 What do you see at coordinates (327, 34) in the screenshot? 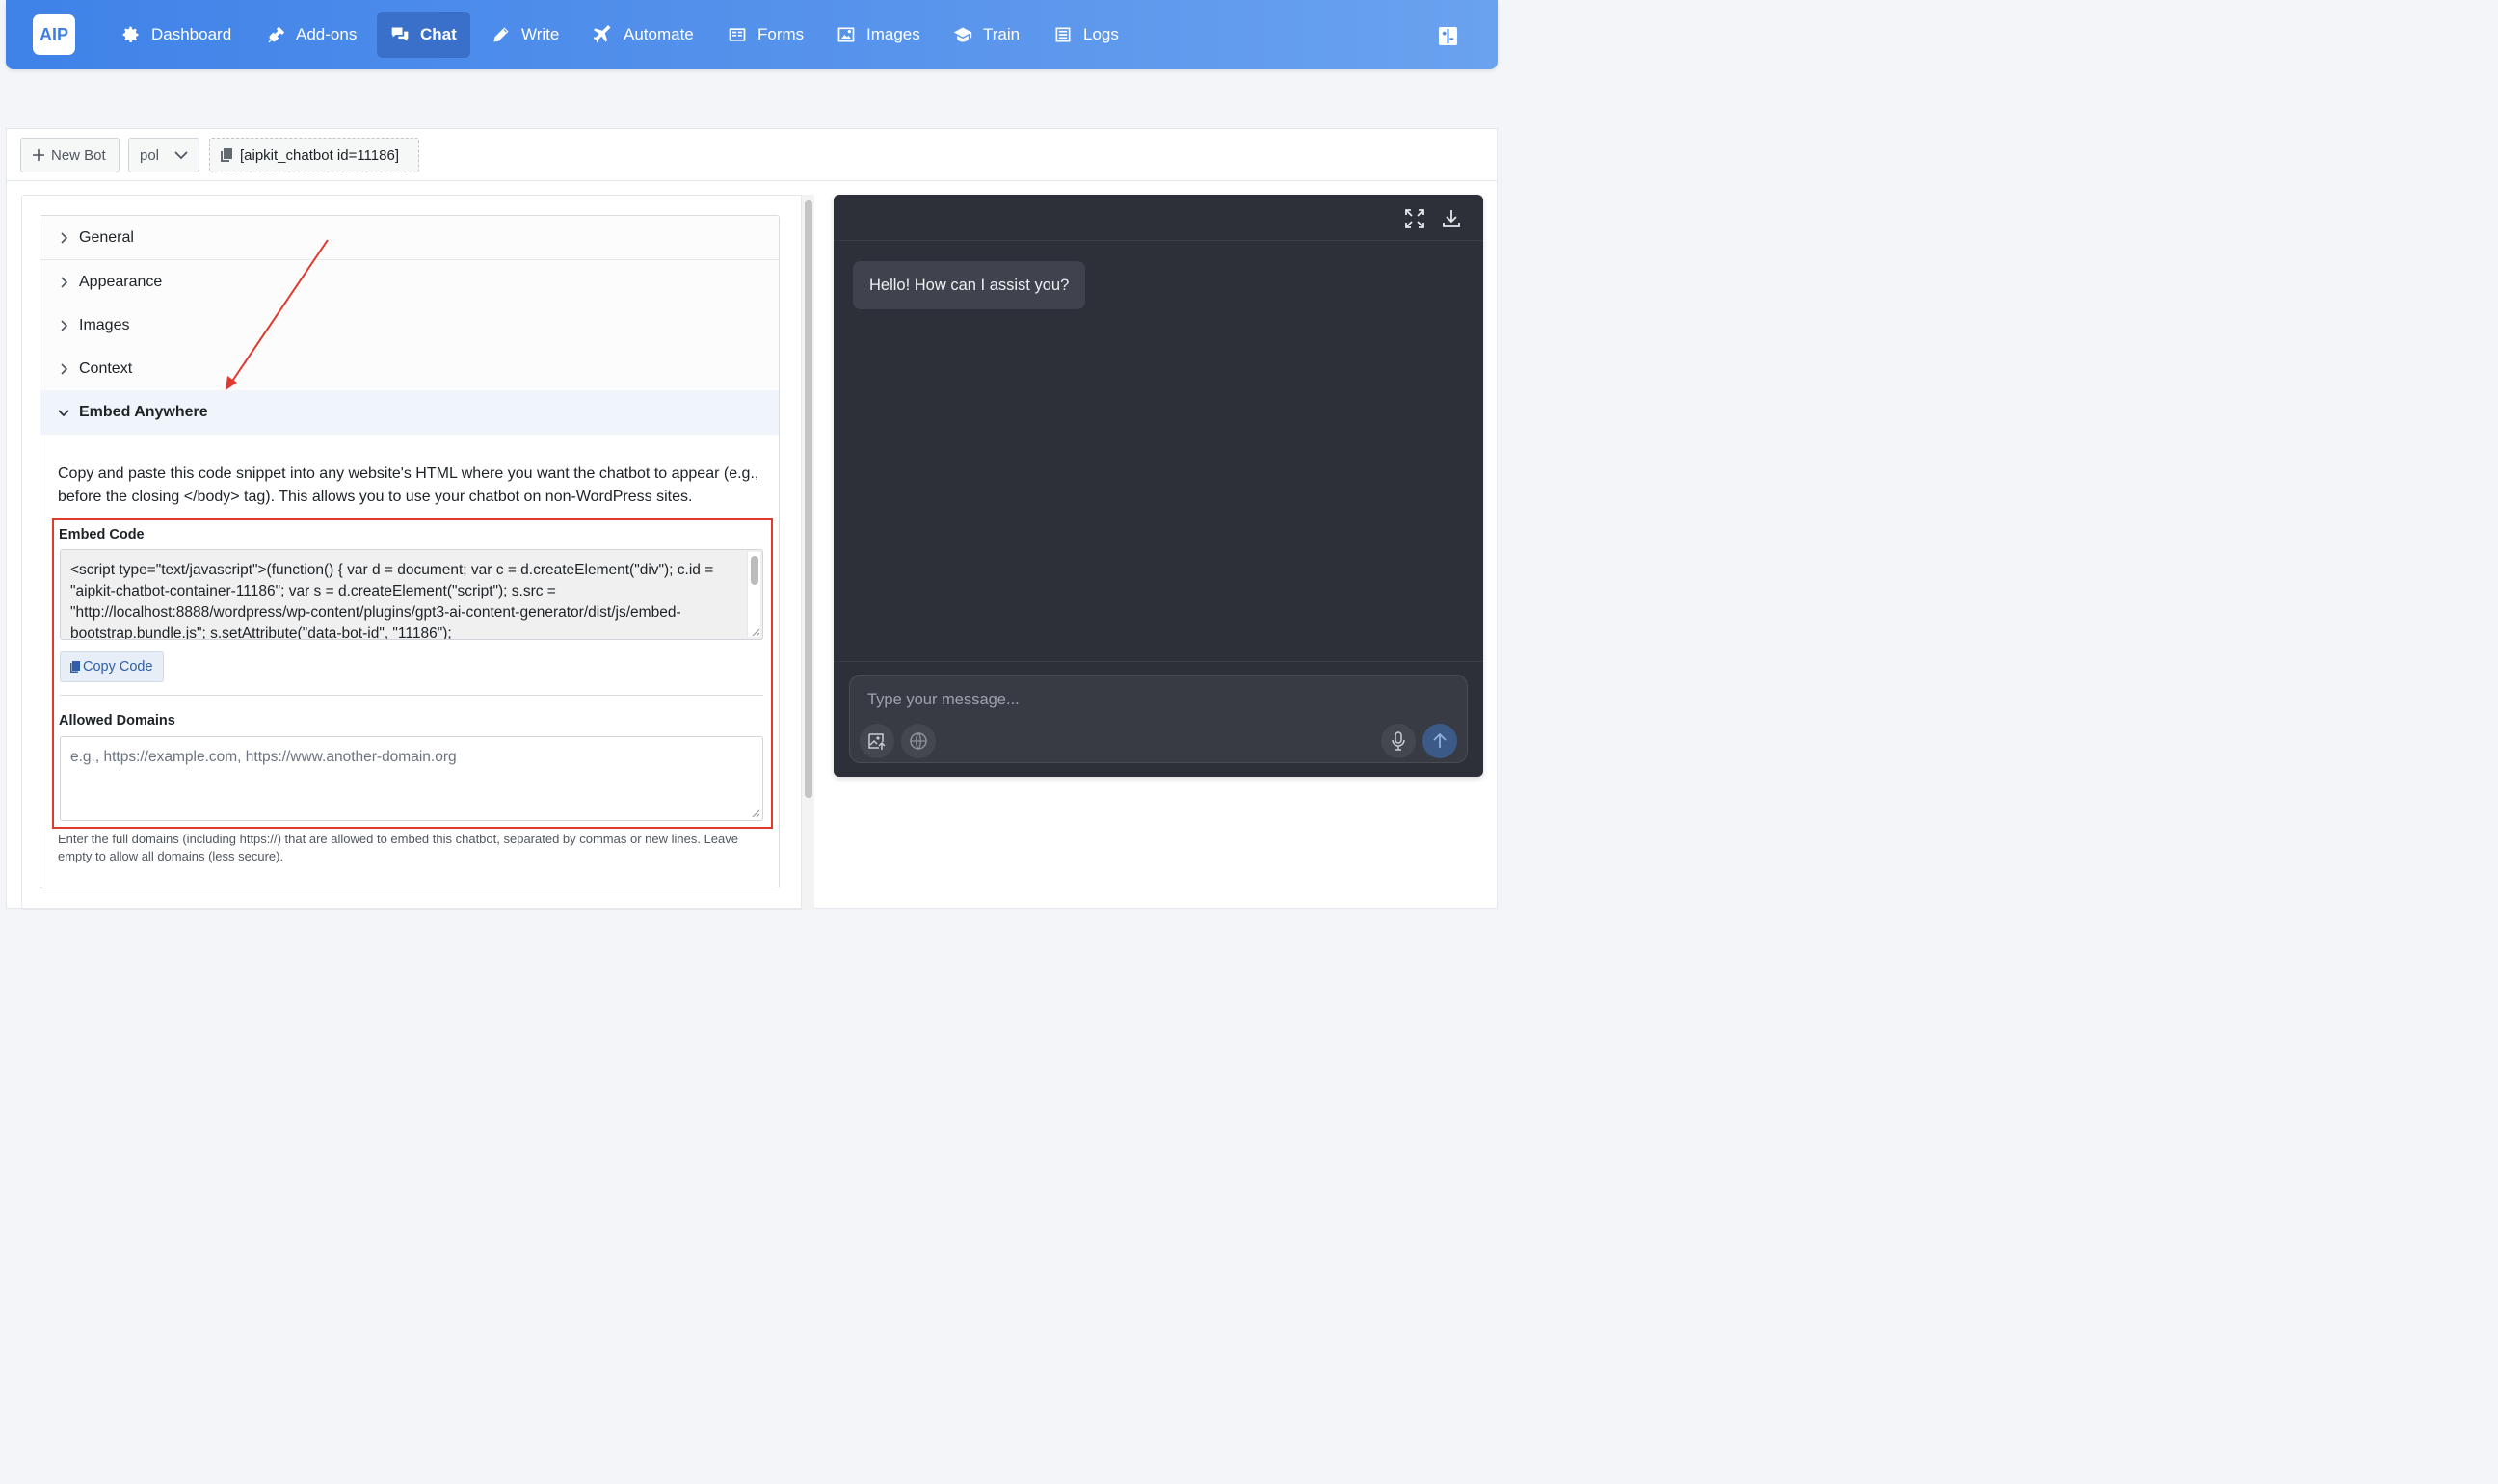
I see `nav-label: Add-ons` at bounding box center [327, 34].